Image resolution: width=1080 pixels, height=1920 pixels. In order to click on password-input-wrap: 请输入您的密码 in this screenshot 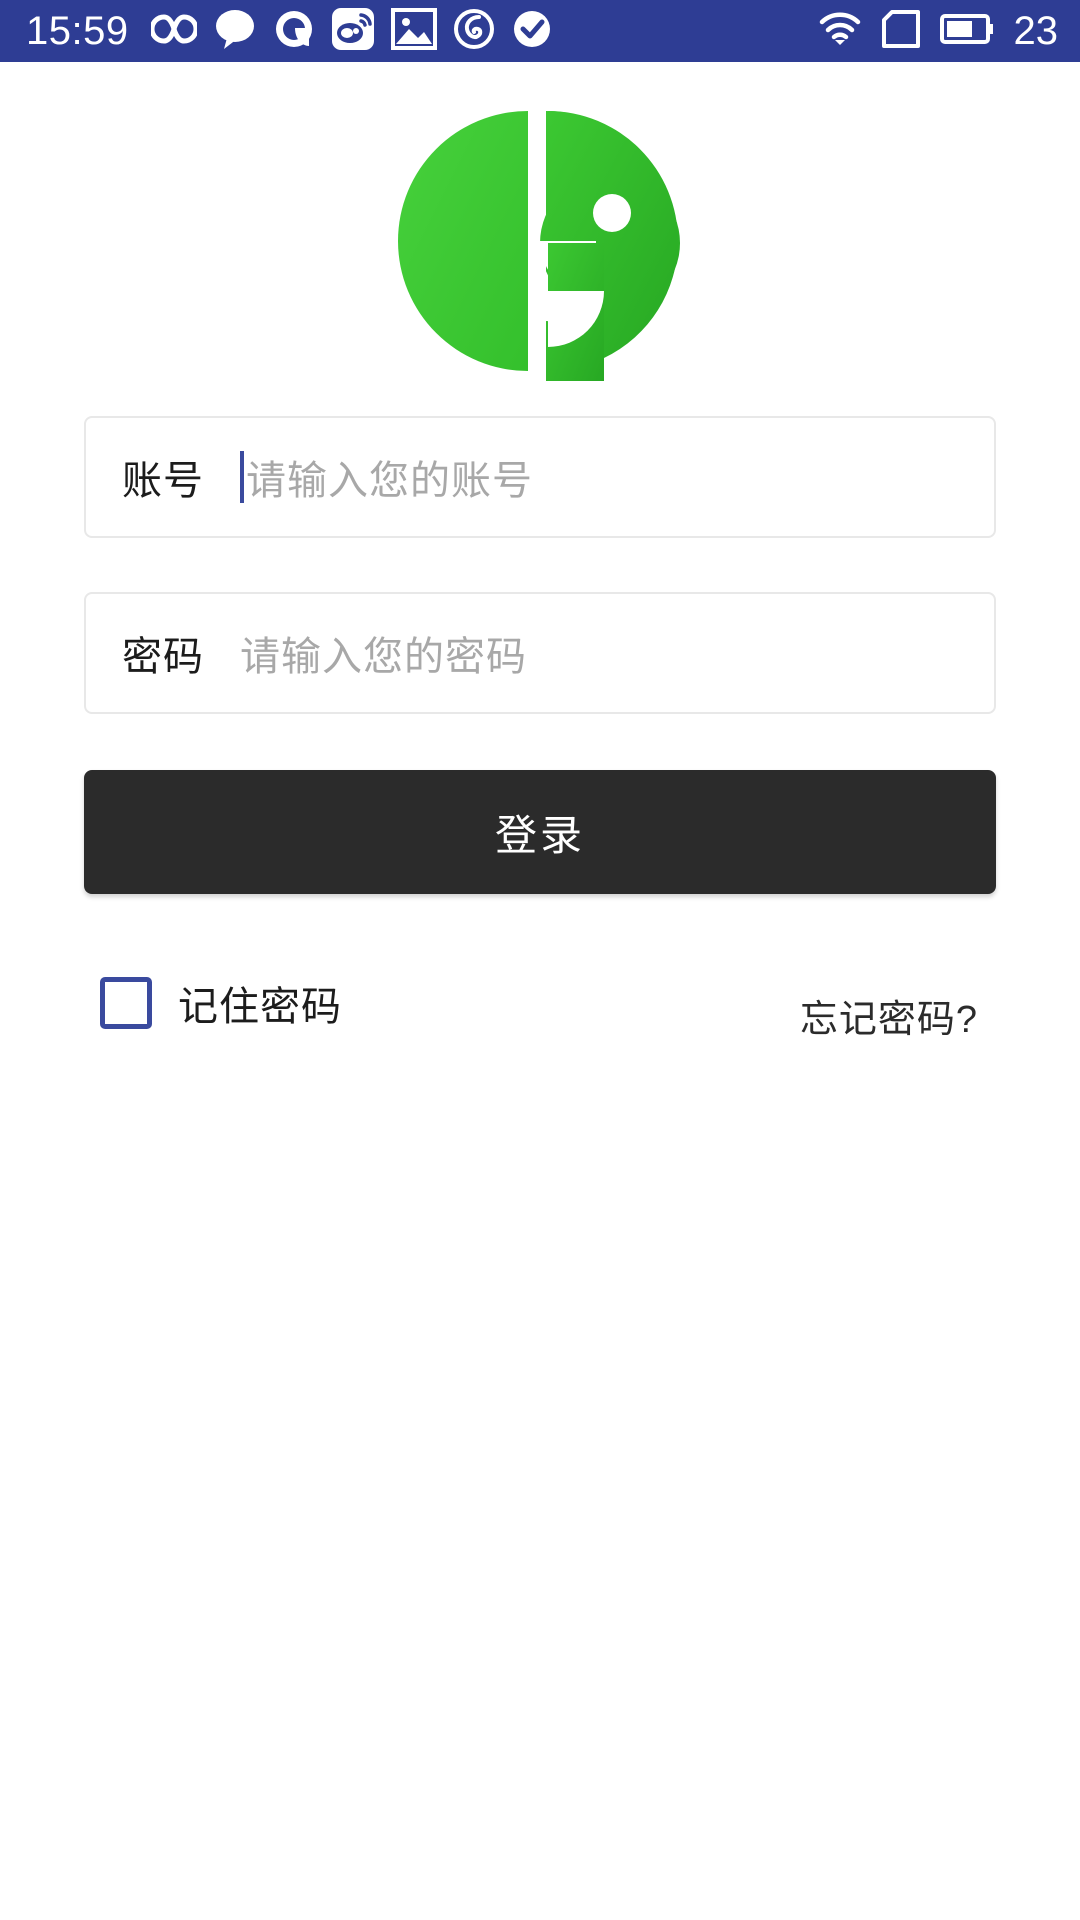, I will do `click(599, 653)`.